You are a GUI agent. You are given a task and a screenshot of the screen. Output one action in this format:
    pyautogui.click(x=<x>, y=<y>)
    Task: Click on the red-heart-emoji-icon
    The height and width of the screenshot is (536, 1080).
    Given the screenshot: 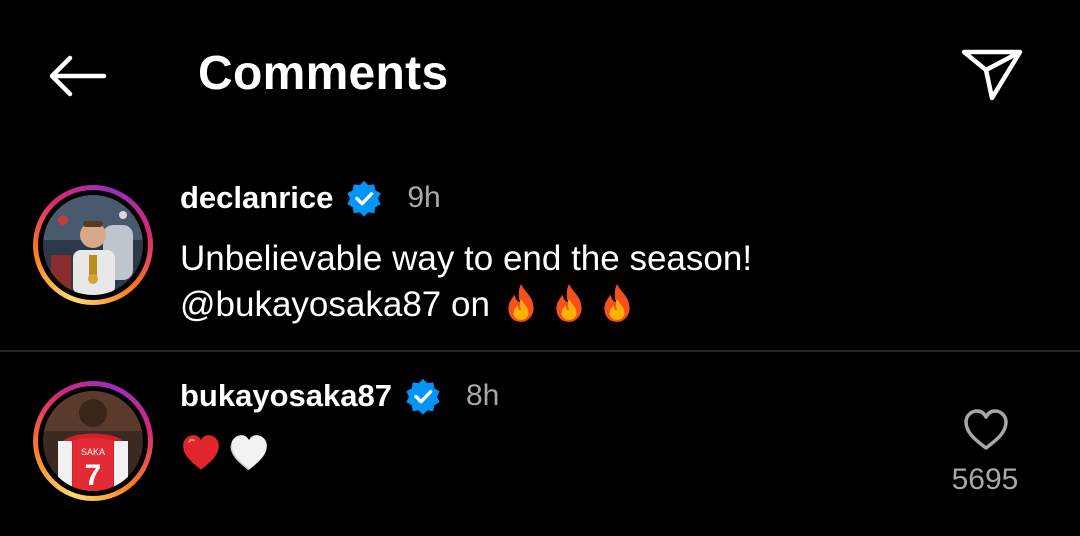 What is the action you would take?
    pyautogui.click(x=201, y=452)
    